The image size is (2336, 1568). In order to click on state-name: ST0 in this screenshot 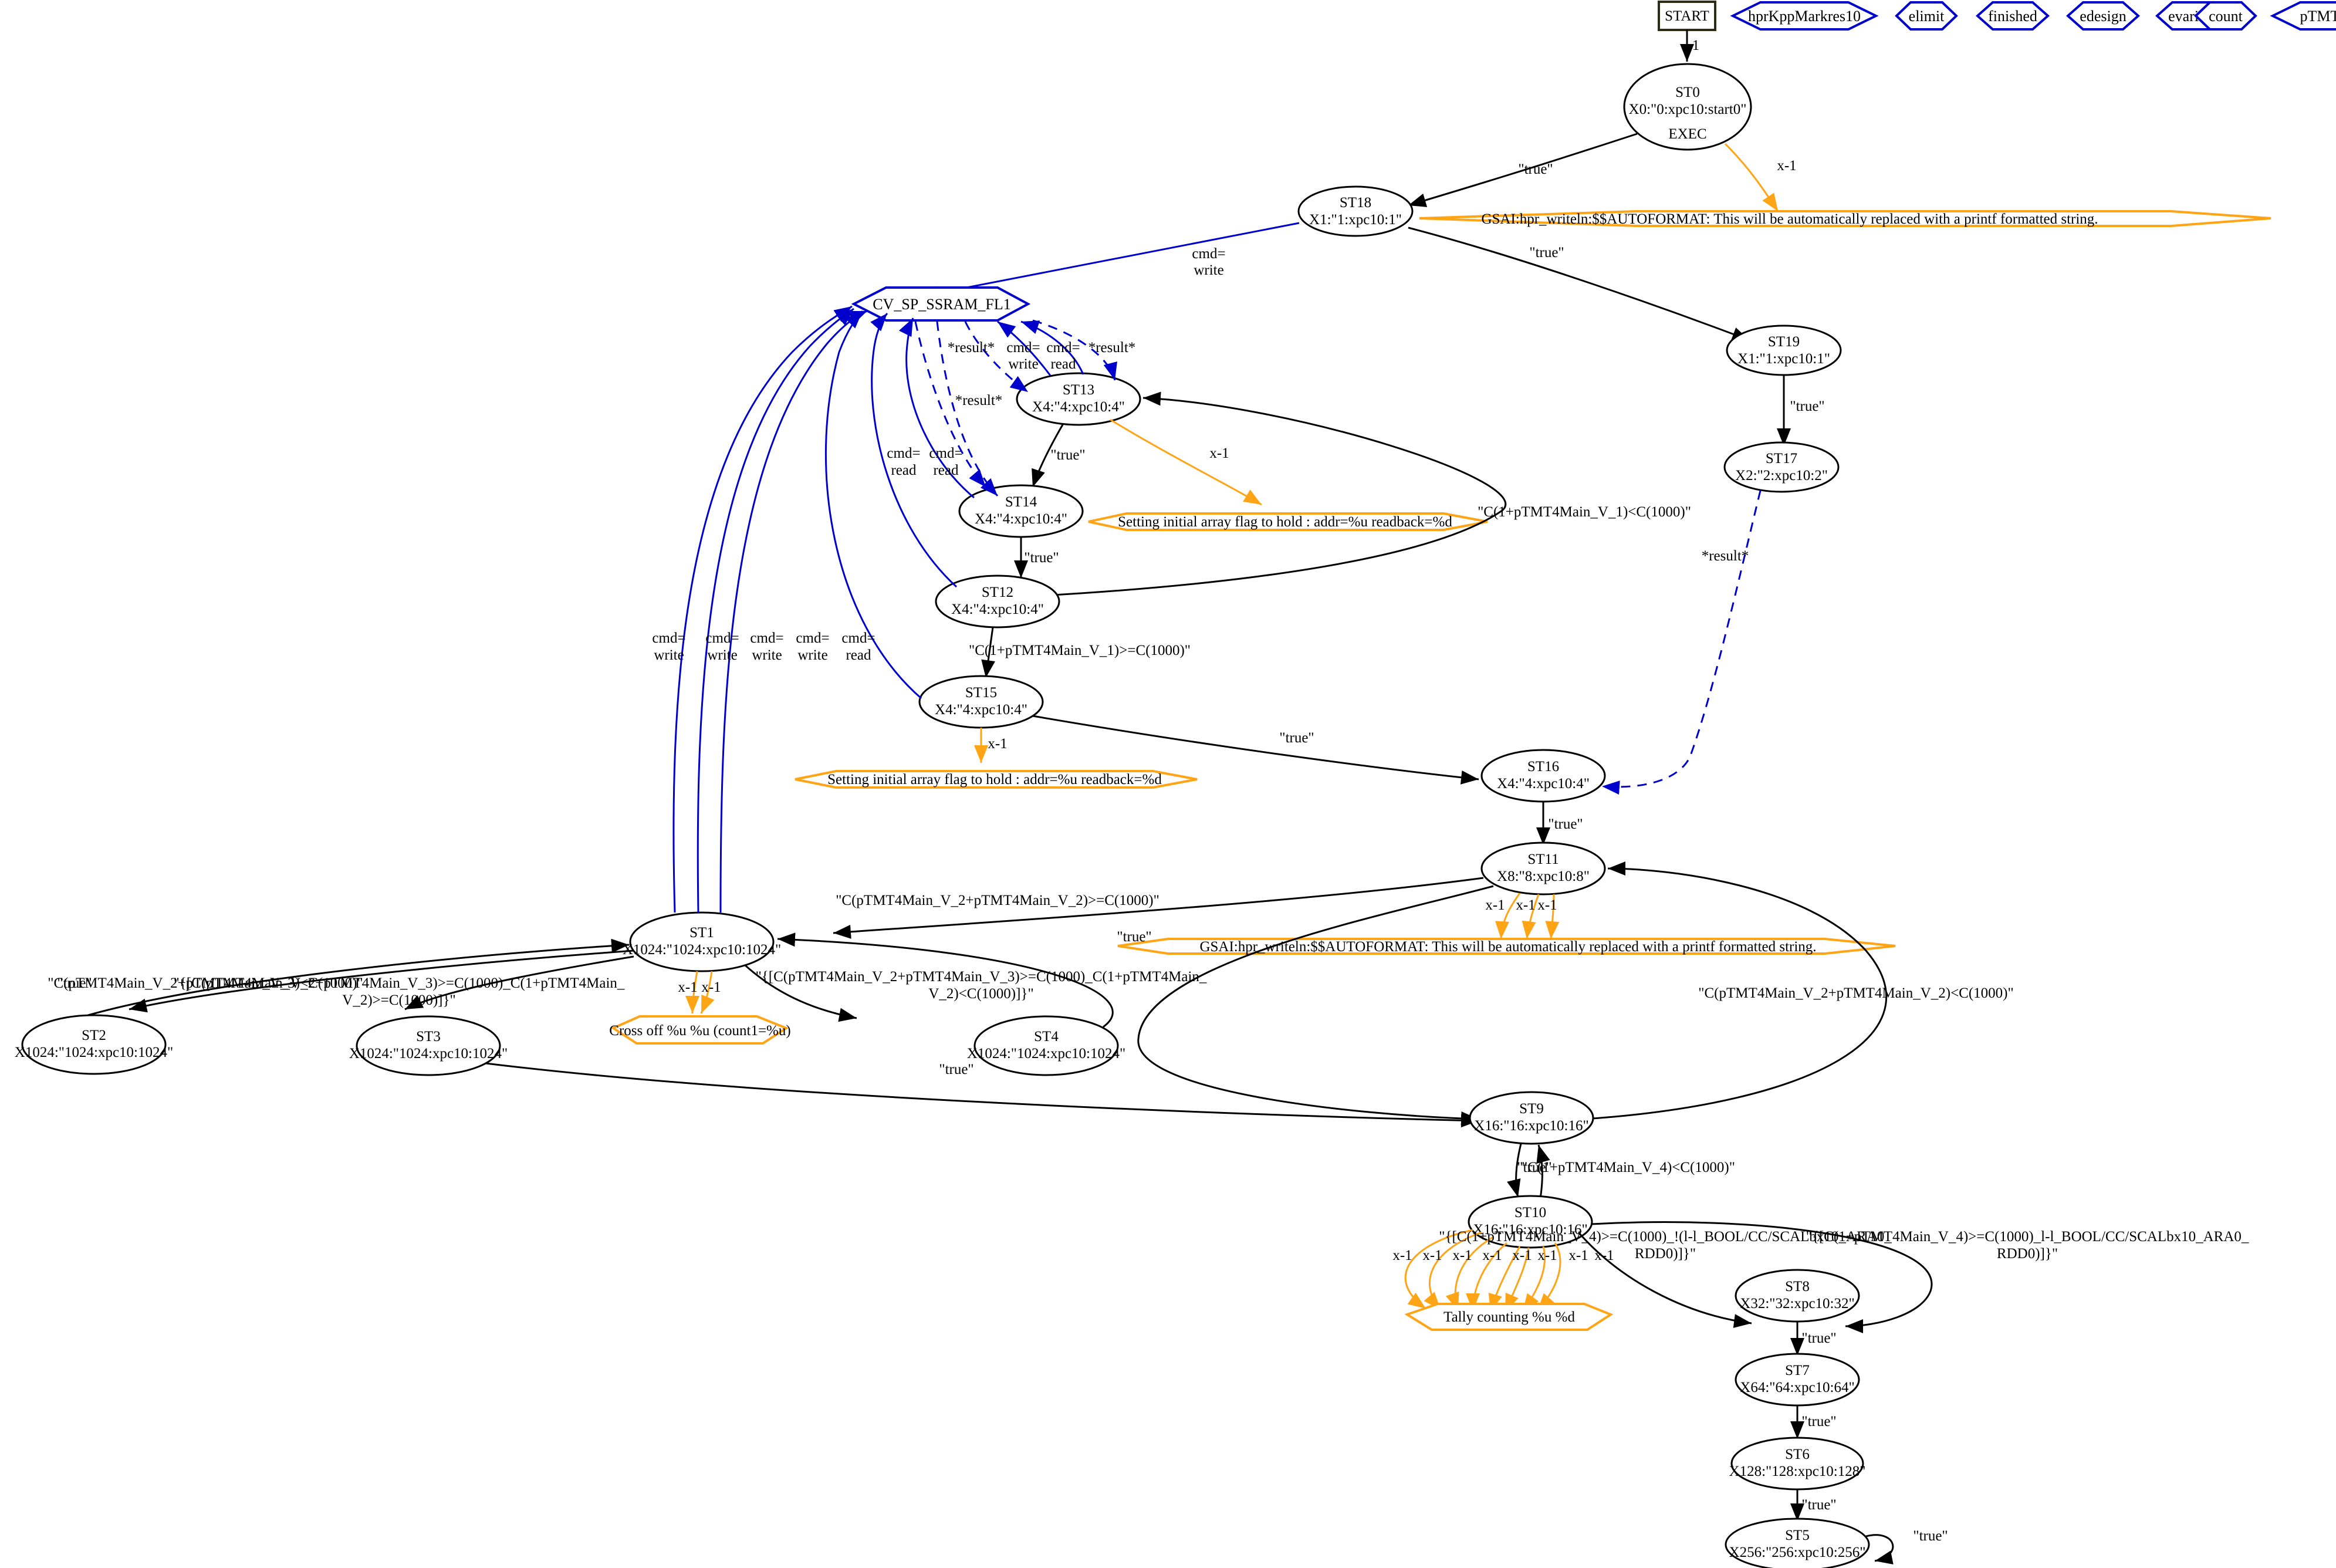, I will do `click(1687, 92)`.